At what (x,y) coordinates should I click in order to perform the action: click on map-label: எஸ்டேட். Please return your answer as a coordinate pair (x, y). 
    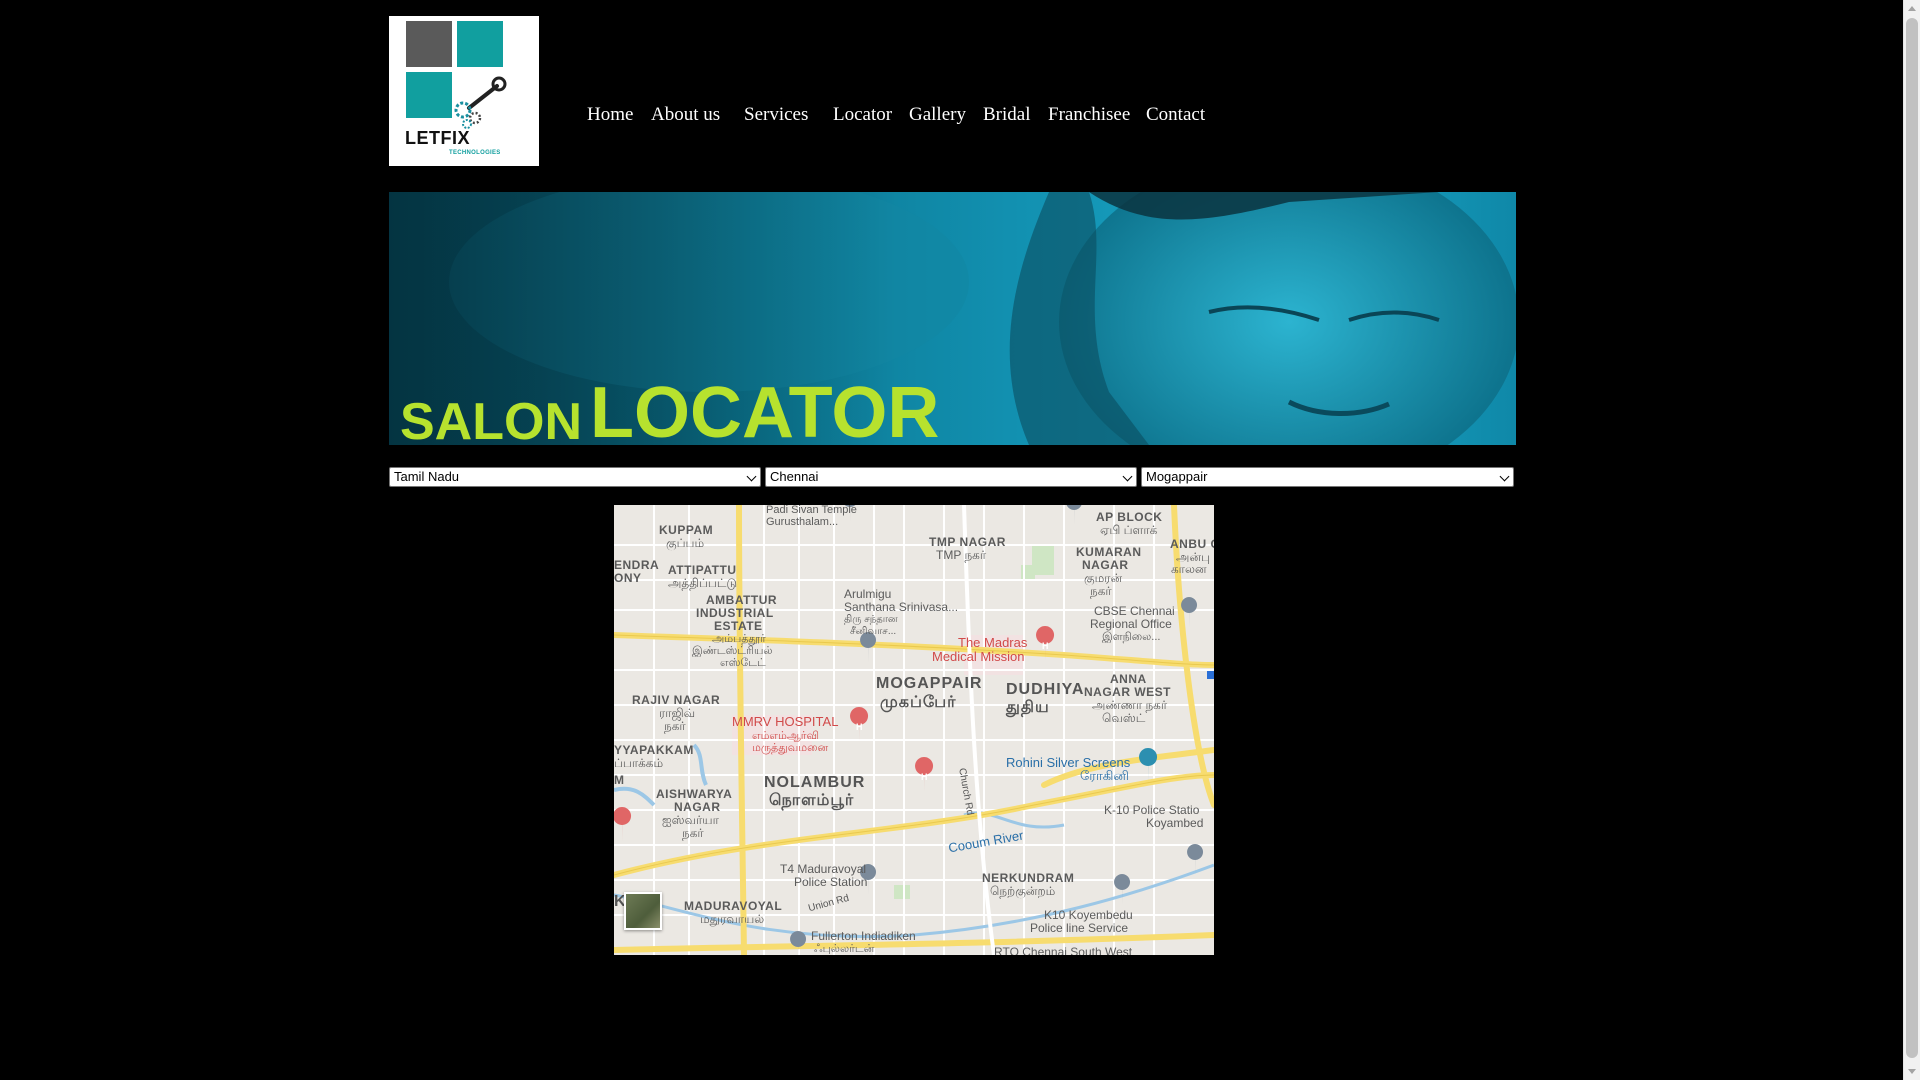
    Looking at the image, I should click on (743, 663).